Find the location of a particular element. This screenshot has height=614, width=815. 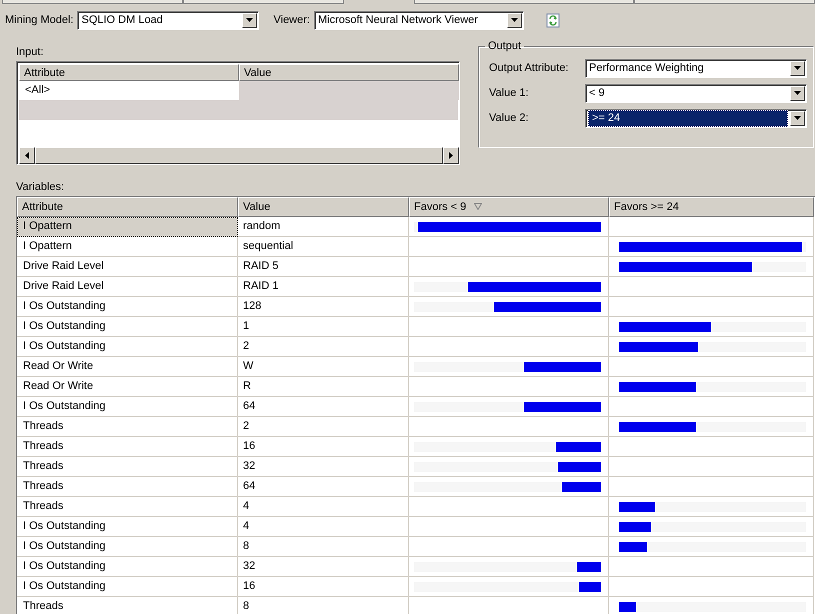

viewer-dropdown: Microsoft Neural Network Viewer is located at coordinates (419, 20).